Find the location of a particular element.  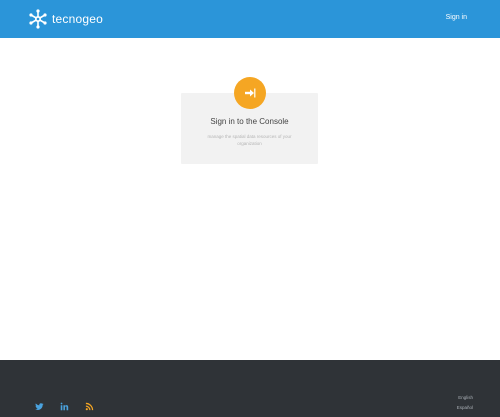

linkedin-link is located at coordinates (64, 406).